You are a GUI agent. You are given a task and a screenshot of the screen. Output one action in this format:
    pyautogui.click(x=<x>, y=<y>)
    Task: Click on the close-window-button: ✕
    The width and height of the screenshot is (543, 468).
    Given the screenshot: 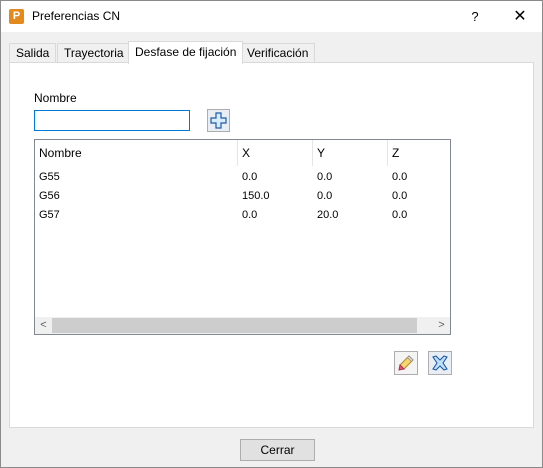 What is the action you would take?
    pyautogui.click(x=520, y=16)
    